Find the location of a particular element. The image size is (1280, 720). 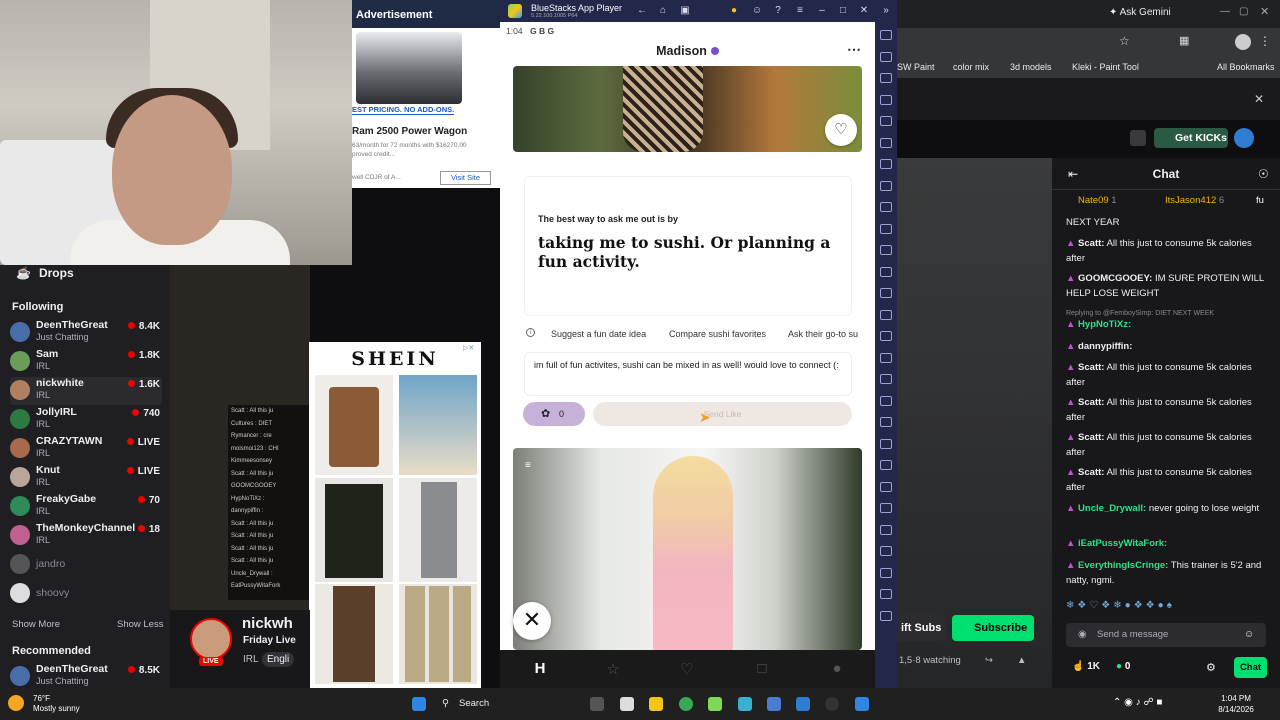

bs-close-icon: ✕ is located at coordinates (864, 10).